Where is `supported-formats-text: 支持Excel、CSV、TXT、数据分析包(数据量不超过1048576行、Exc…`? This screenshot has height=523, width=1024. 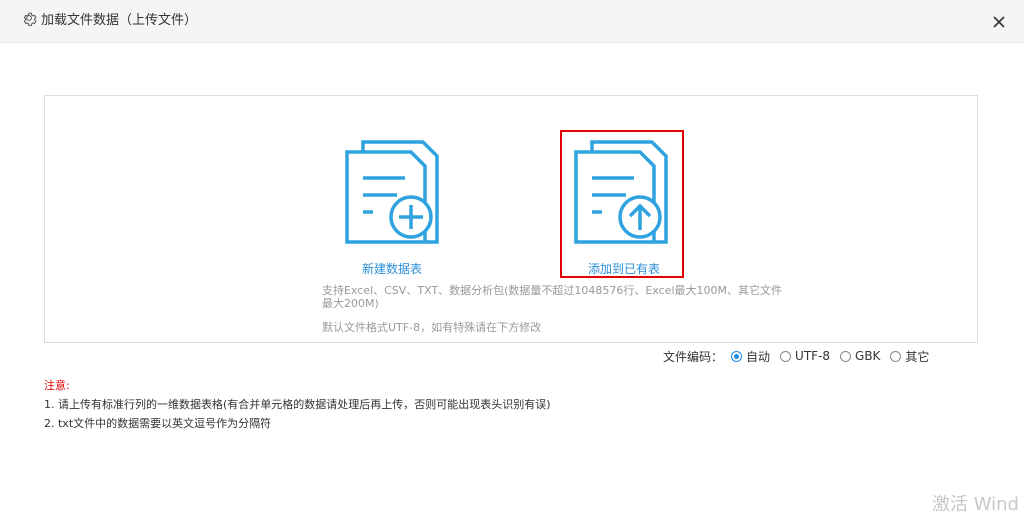
supported-formats-text: 支持Excel、CSV、TXT、数据分析包(数据量不超过1048576行、Exc… is located at coordinates (552, 297).